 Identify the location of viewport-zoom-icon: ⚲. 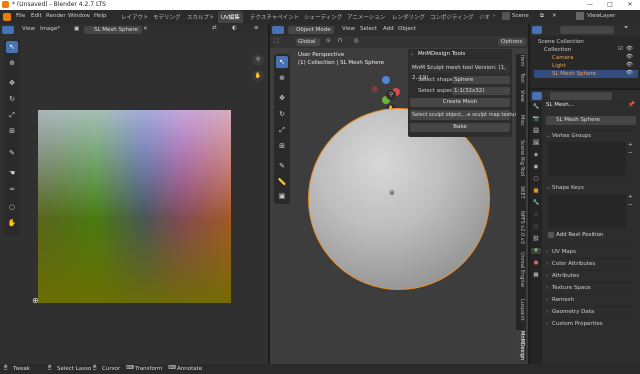
(391, 95).